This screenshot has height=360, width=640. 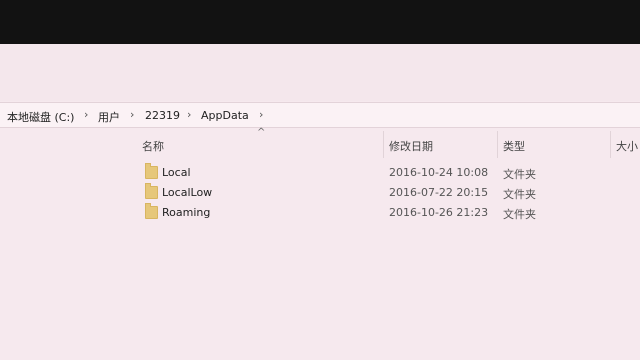 What do you see at coordinates (109, 117) in the screenshot?
I see `breadcrumb-users: 用户` at bounding box center [109, 117].